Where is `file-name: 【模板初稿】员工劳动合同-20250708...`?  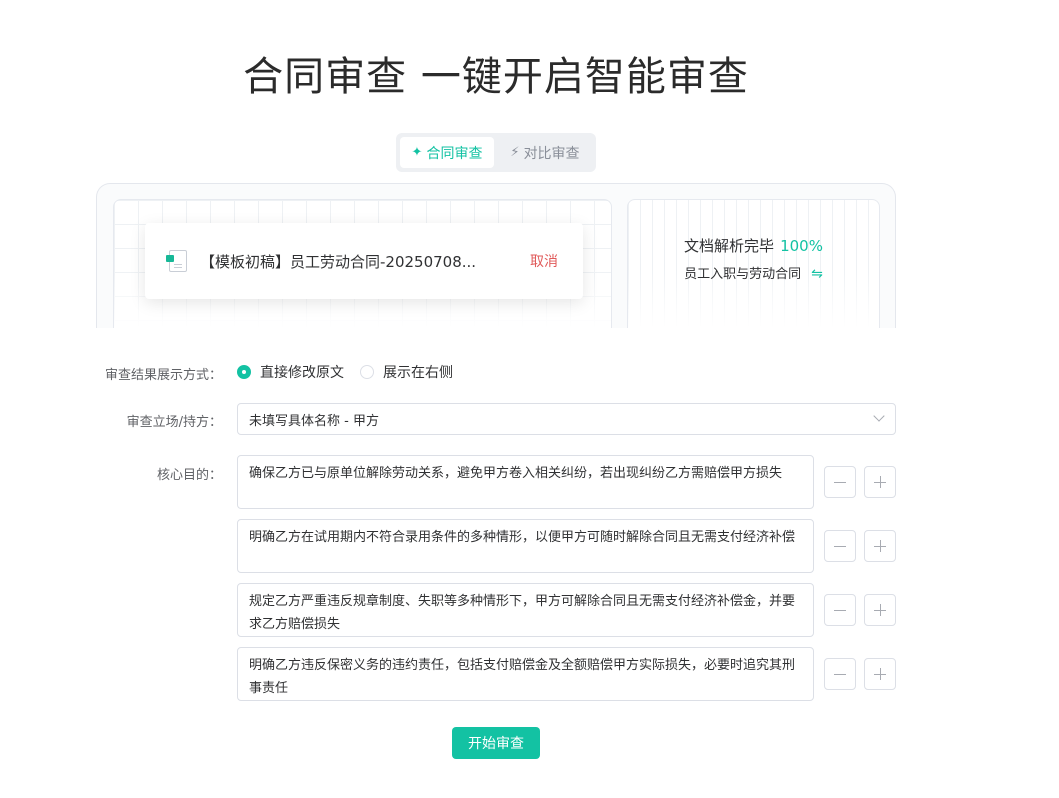
file-name: 【模板初稿】员工劳动合同-20250708... is located at coordinates (338, 261).